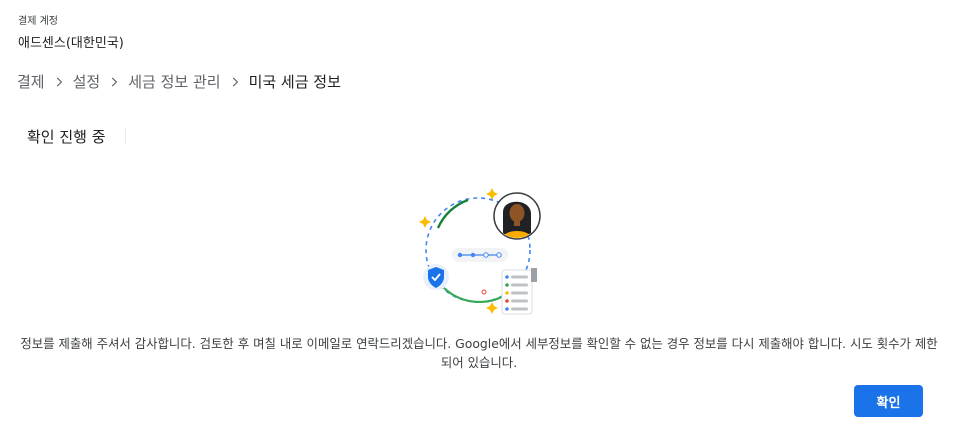  Describe the element at coordinates (71, 43) in the screenshot. I see `account-name: 애드센스(대한민국)` at that location.